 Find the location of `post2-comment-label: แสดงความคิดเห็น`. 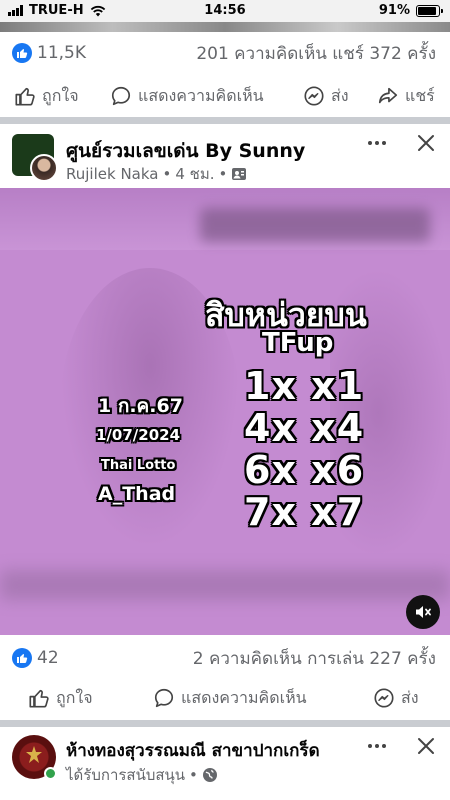

post2-comment-label: แสดงความคิดเห็น is located at coordinates (244, 697).